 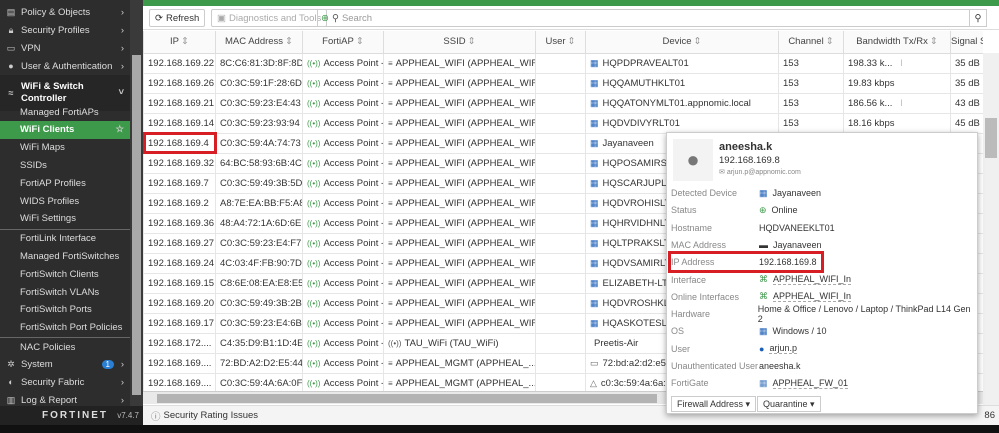 I want to click on firewall-address-label: Firewall Address, so click(x=710, y=404).